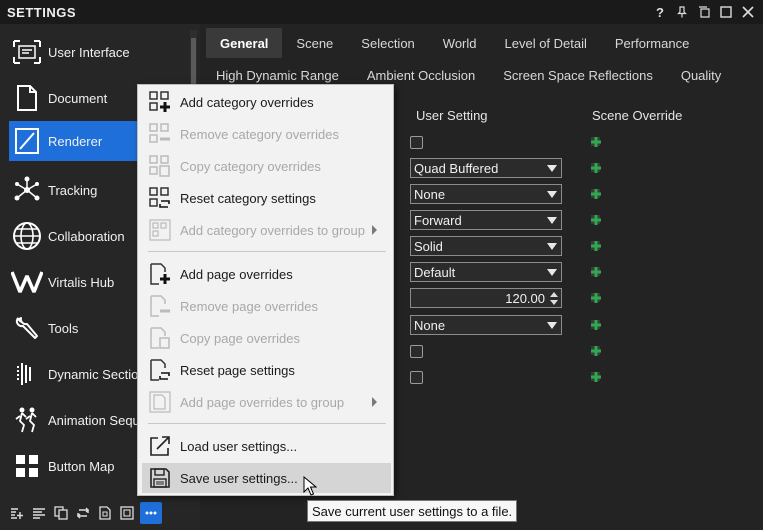 The width and height of the screenshot is (763, 530). I want to click on sidebar-item-renderer: Renderer, so click(74, 141).